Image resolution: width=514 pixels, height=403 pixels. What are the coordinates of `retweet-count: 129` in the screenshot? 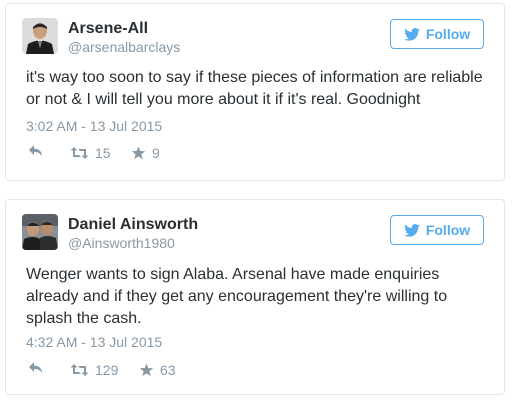 It's located at (107, 370).